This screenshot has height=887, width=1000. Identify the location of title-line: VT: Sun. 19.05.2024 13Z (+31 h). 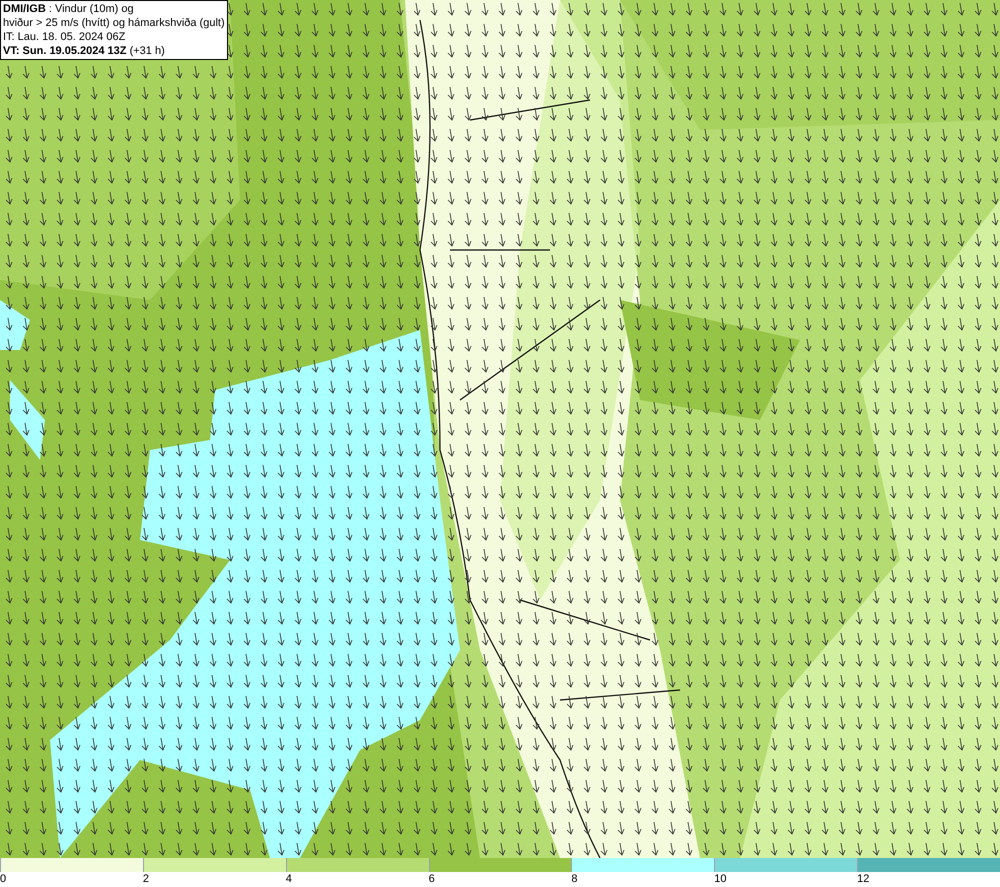
(84, 51).